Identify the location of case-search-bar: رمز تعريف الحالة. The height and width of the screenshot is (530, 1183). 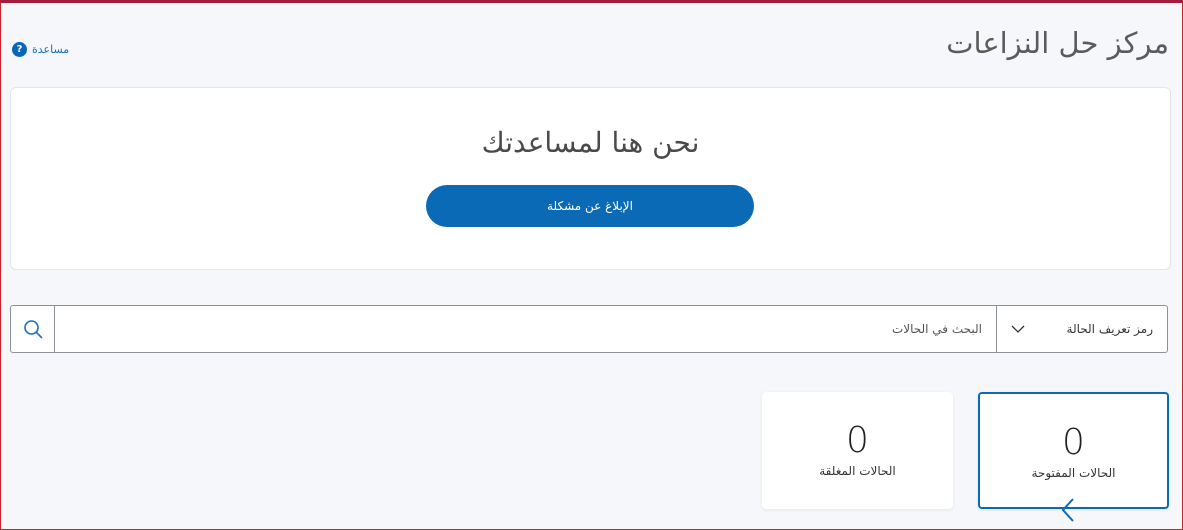
(589, 329).